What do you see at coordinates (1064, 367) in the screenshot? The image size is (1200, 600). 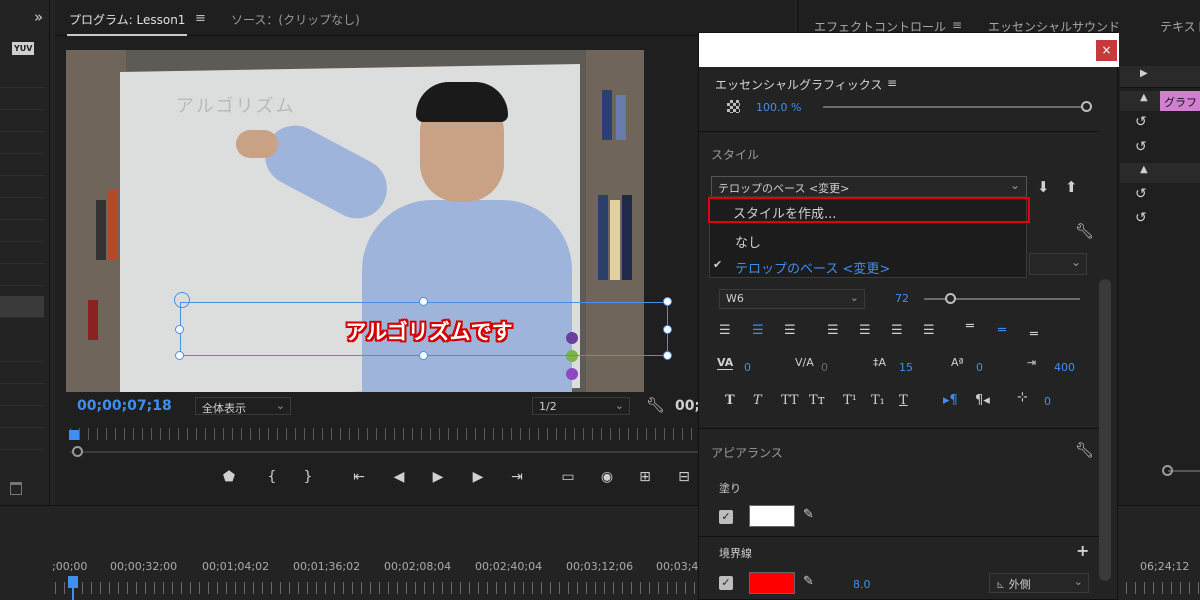 I see `tsume-value: 400` at bounding box center [1064, 367].